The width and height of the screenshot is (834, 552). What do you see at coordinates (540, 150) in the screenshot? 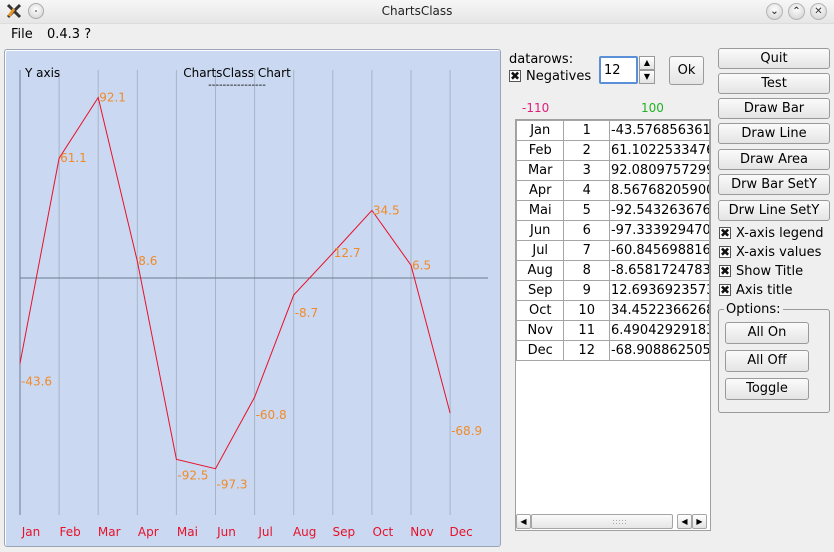
I see `month-cell: Feb` at bounding box center [540, 150].